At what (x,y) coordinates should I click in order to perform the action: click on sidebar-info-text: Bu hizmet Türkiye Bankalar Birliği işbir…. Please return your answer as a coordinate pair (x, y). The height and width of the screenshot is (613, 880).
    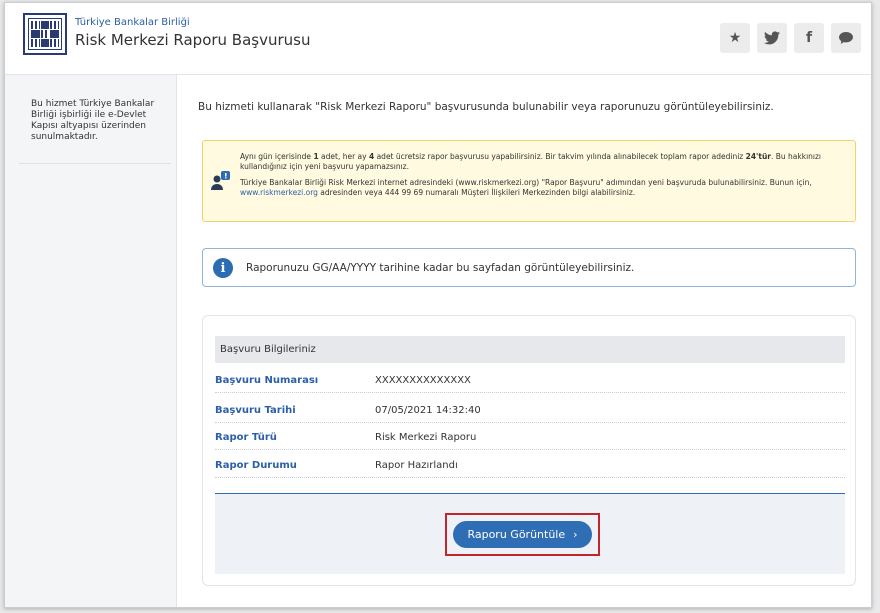
    Looking at the image, I should click on (93, 120).